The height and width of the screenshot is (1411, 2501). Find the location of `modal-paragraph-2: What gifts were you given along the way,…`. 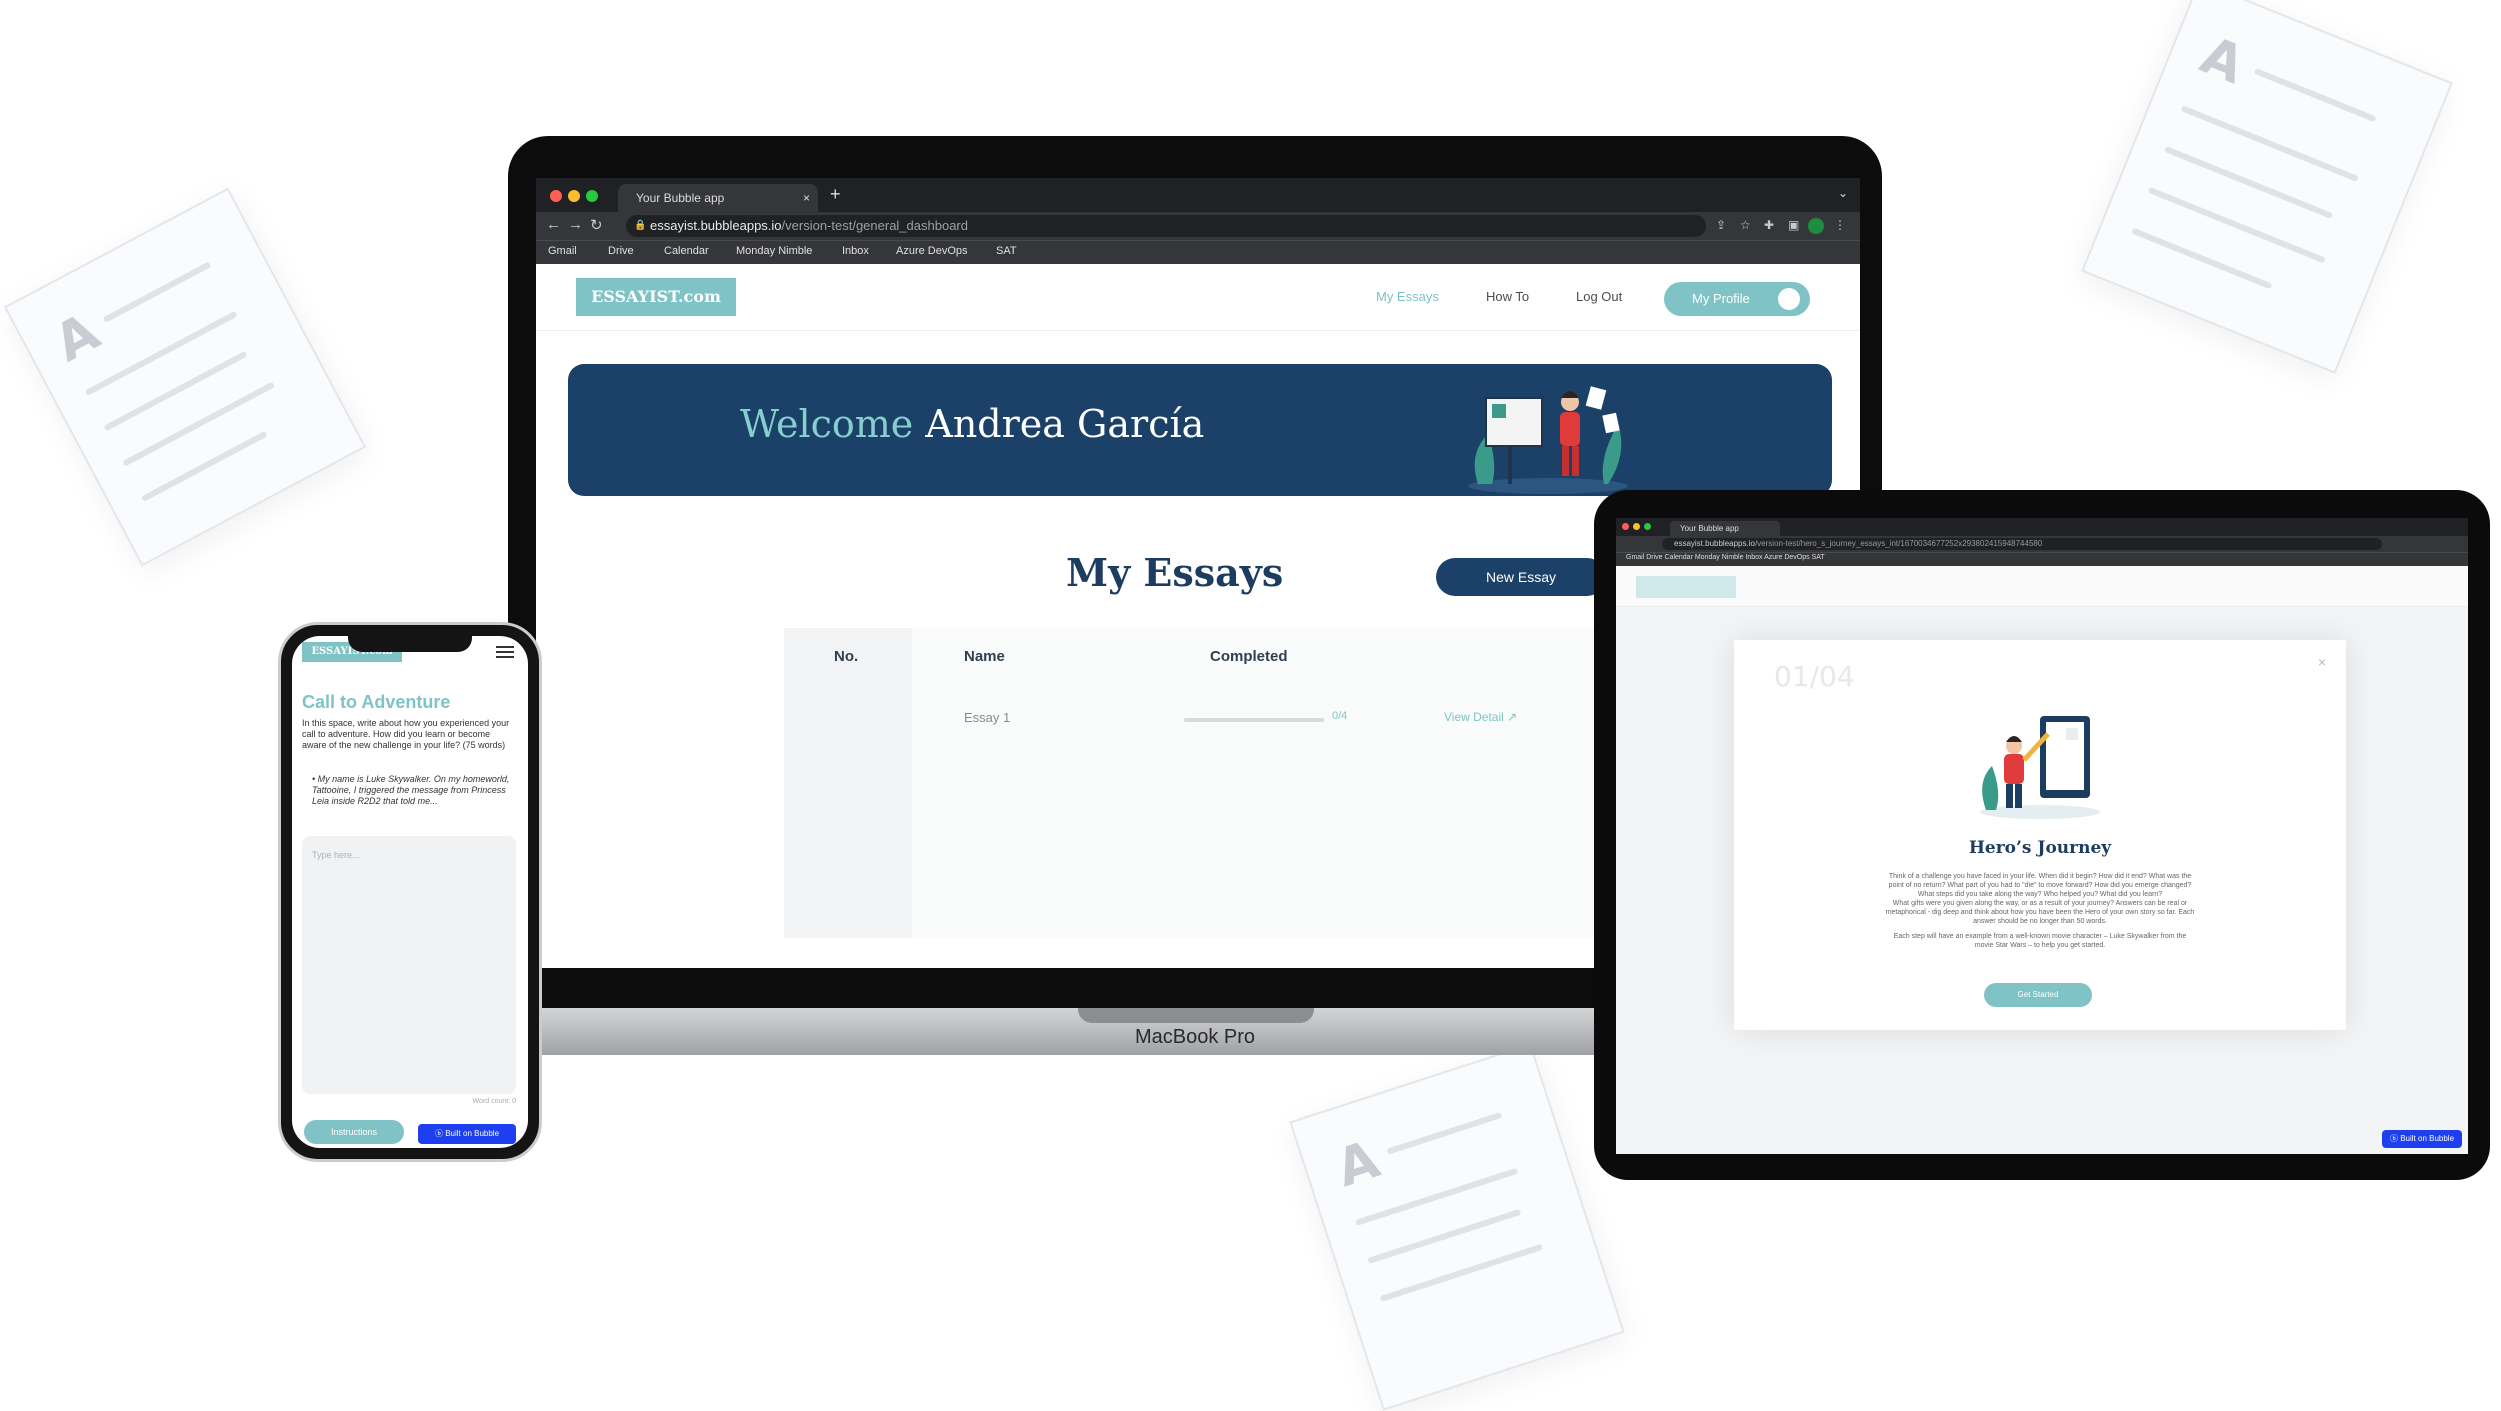

modal-paragraph-2: What gifts were you given along the way,… is located at coordinates (2040, 912).